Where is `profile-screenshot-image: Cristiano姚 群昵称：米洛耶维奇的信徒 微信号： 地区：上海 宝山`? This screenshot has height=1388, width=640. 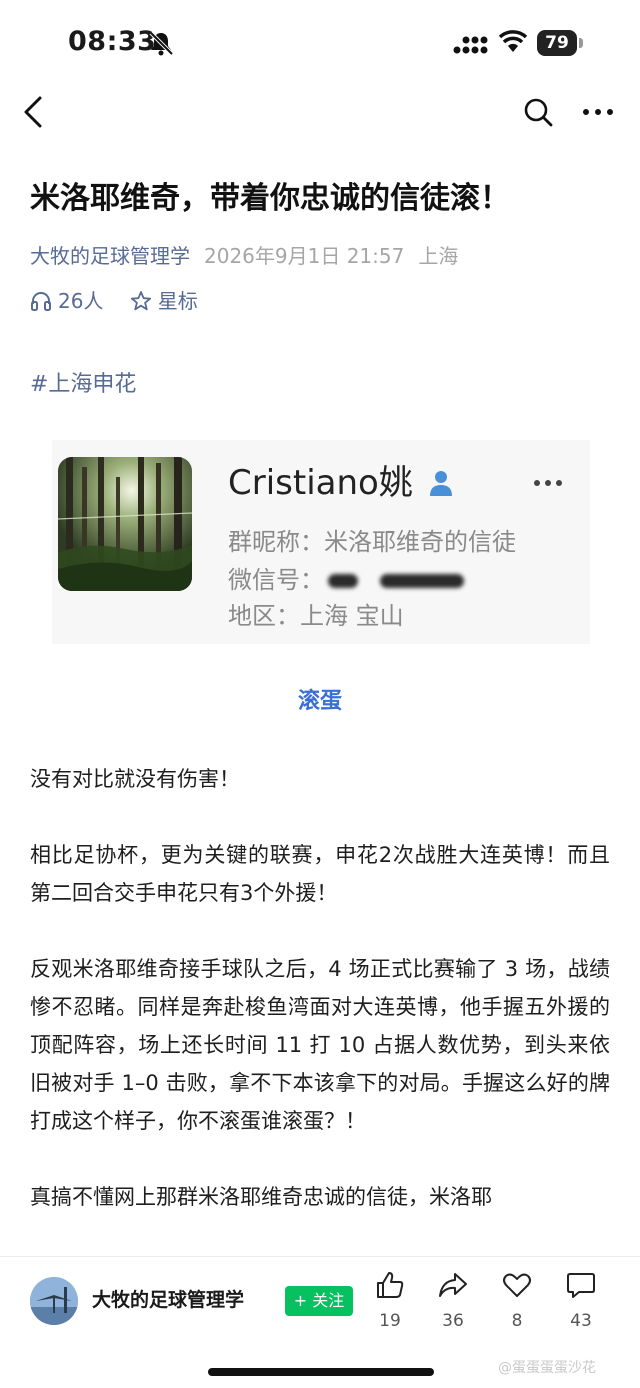 profile-screenshot-image: Cristiano姚 群昵称：米洛耶维奇的信徒 微信号： 地区：上海 宝山 is located at coordinates (321, 542).